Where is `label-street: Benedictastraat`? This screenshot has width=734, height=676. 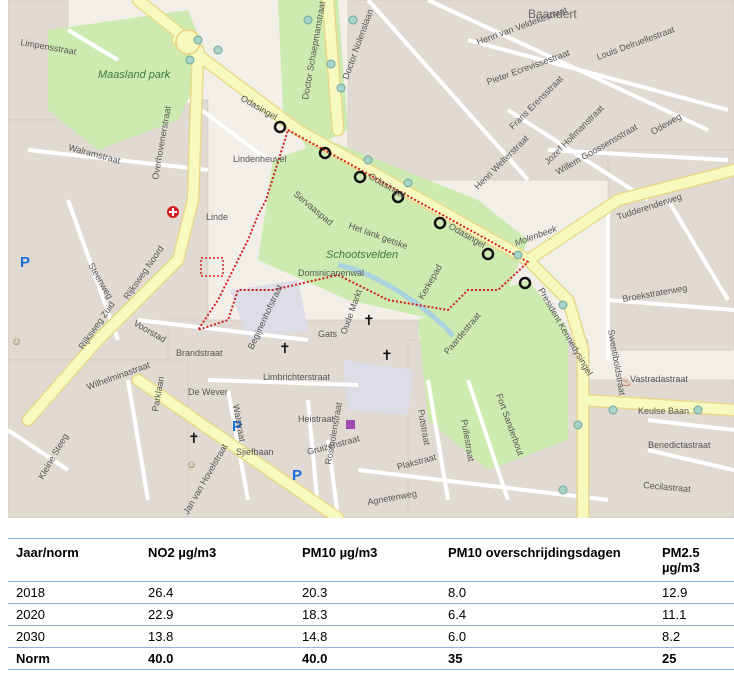
label-street: Benedictastraat is located at coordinates (679, 445).